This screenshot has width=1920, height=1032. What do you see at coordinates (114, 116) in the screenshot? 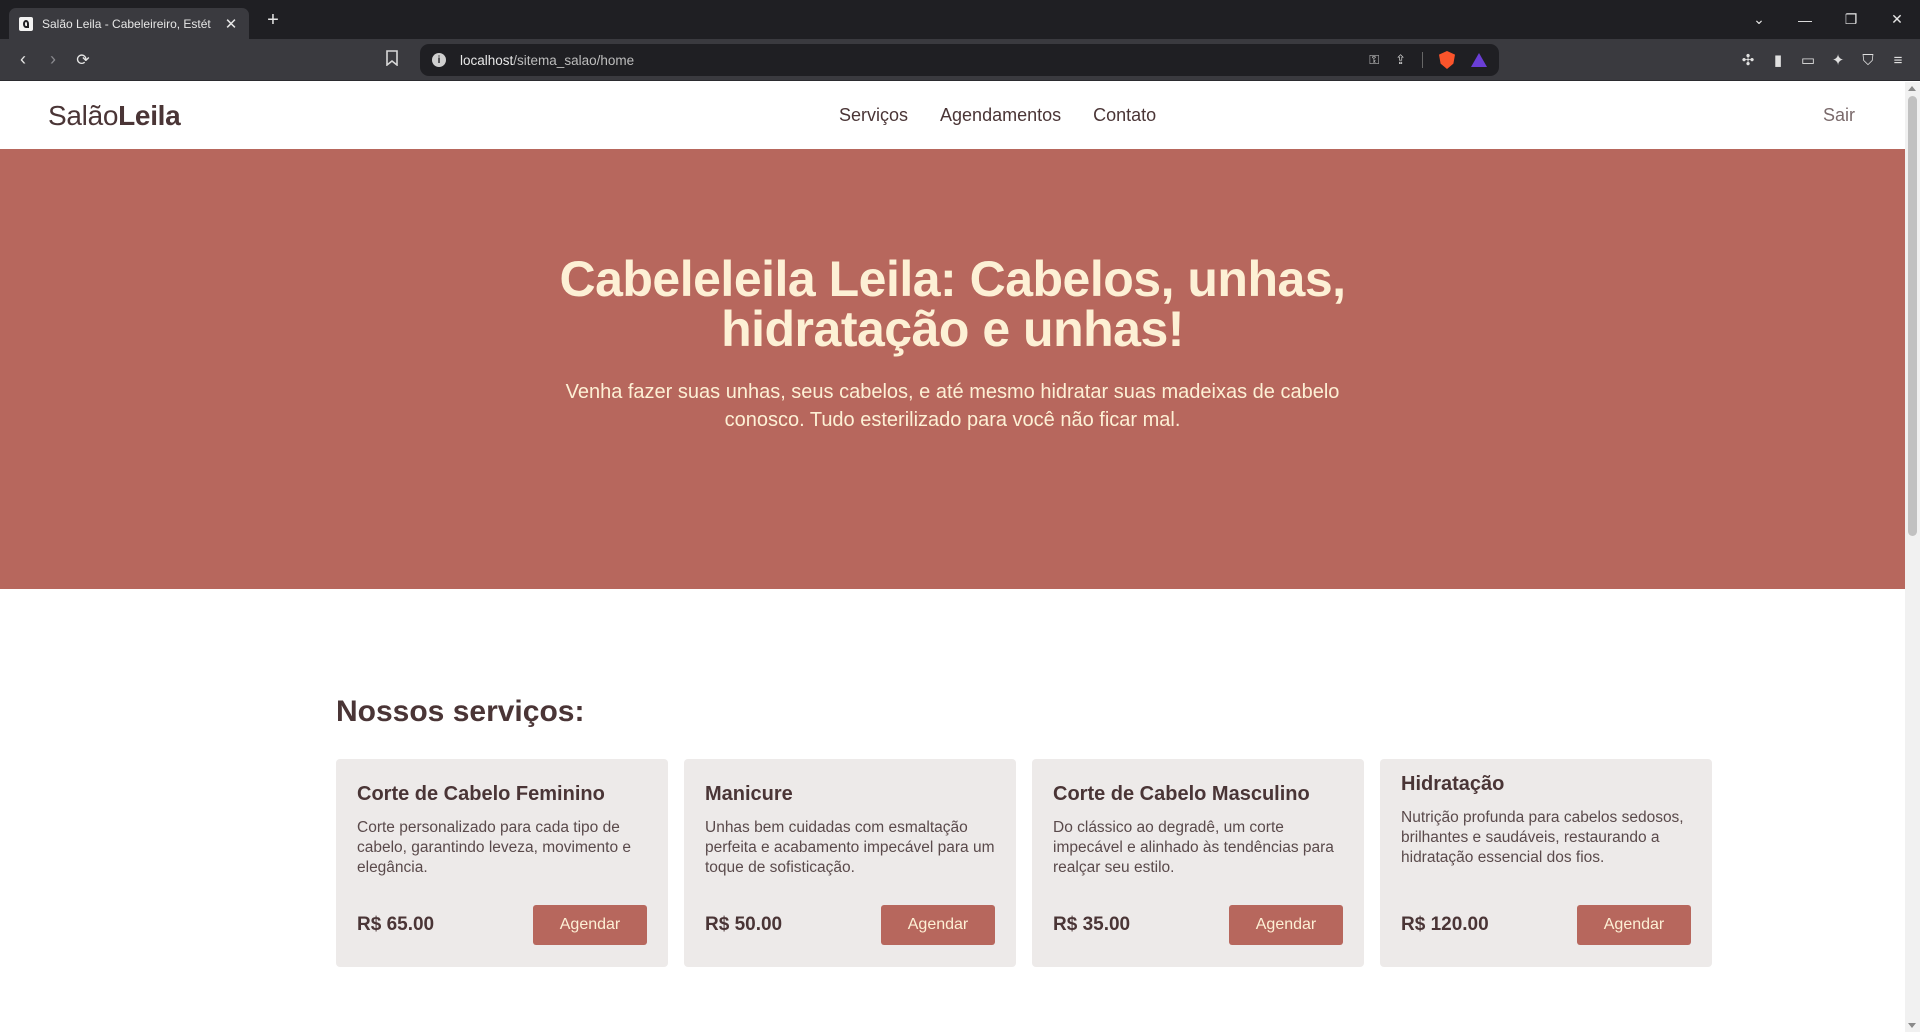
I see `site-logo: SalãoLeila` at bounding box center [114, 116].